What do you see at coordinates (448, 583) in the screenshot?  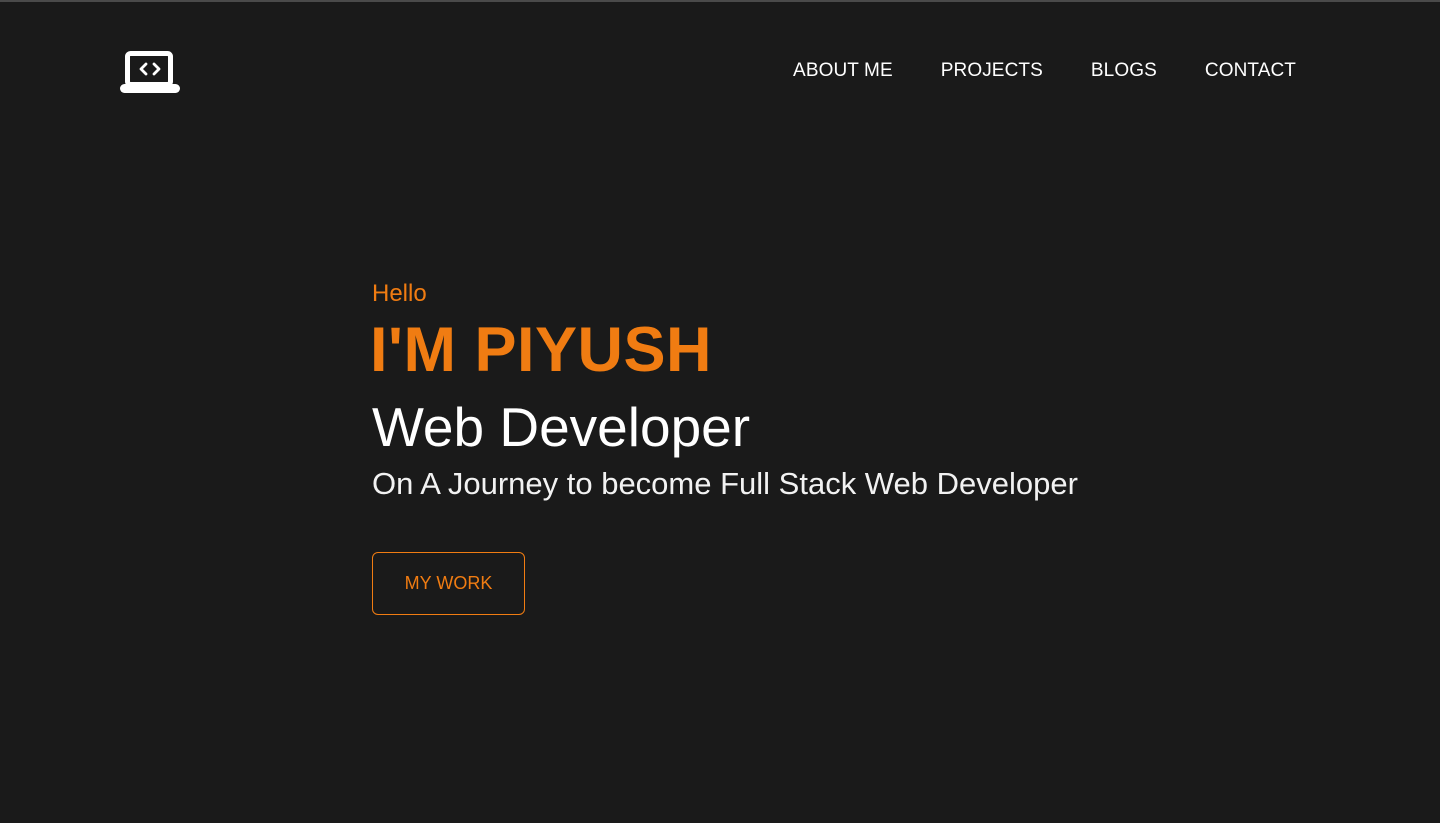 I see `my-work-button: MY WORK` at bounding box center [448, 583].